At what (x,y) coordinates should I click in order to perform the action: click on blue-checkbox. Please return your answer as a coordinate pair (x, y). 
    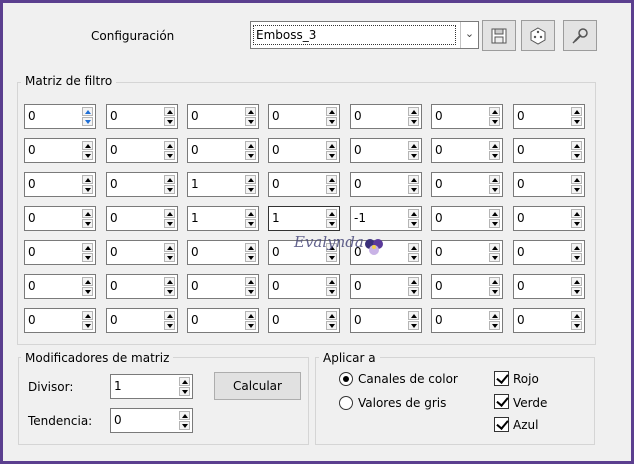
    Looking at the image, I should click on (501, 424).